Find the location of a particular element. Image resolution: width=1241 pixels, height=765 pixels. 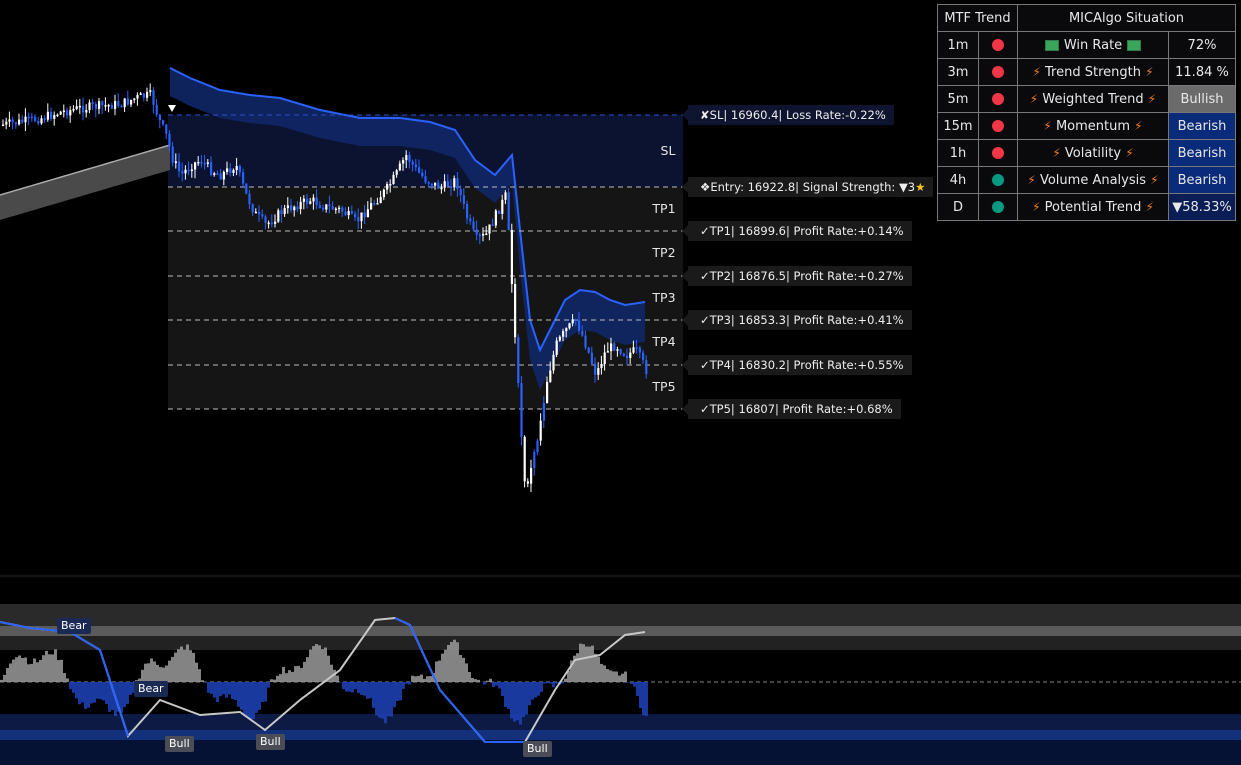

sl-label: ✘SL| 16960.4| Loss Rate:-0.22% is located at coordinates (788, 115).